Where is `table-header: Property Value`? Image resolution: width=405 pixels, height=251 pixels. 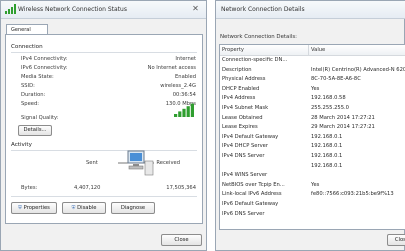
table-header: Property Value is located at coordinates (312, 50).